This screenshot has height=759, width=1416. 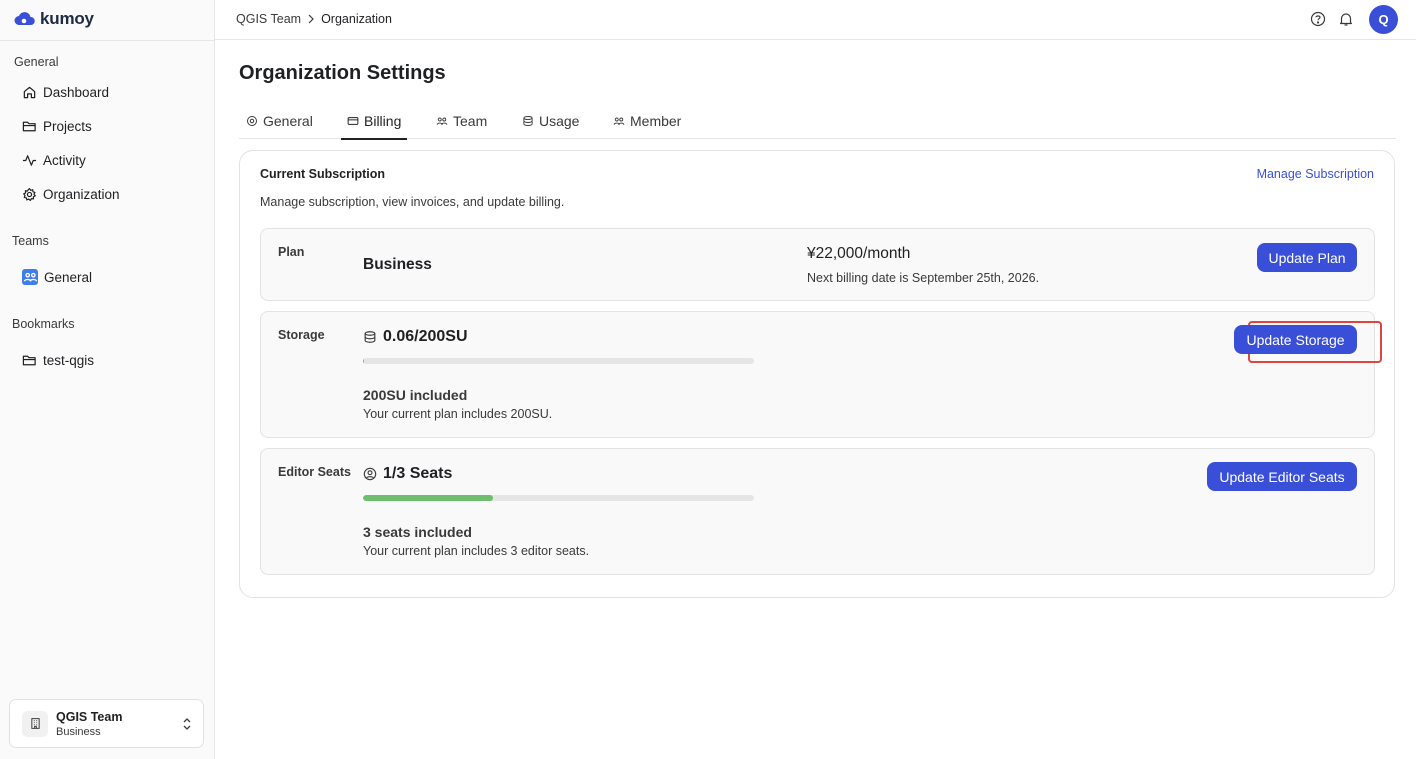 What do you see at coordinates (458, 414) in the screenshot?
I see `storage-included-description: Your current plan includes 200SU.` at bounding box center [458, 414].